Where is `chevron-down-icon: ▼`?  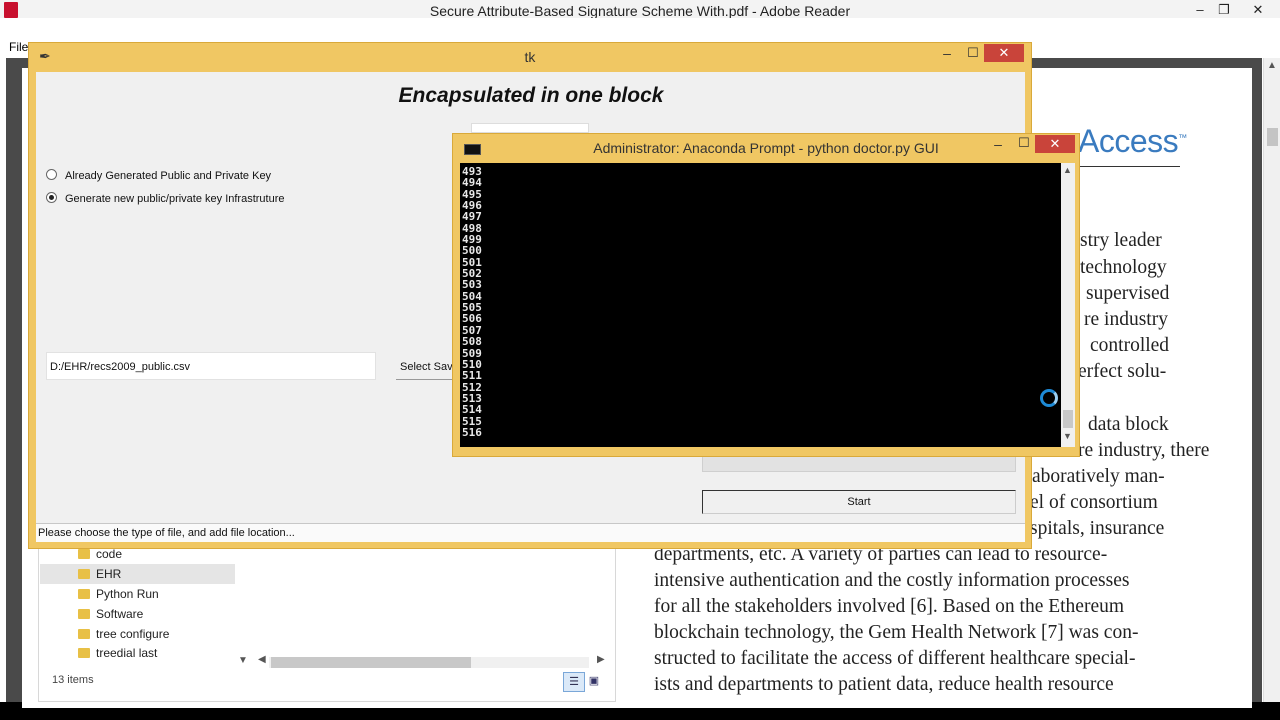
chevron-down-icon: ▼ is located at coordinates (243, 660).